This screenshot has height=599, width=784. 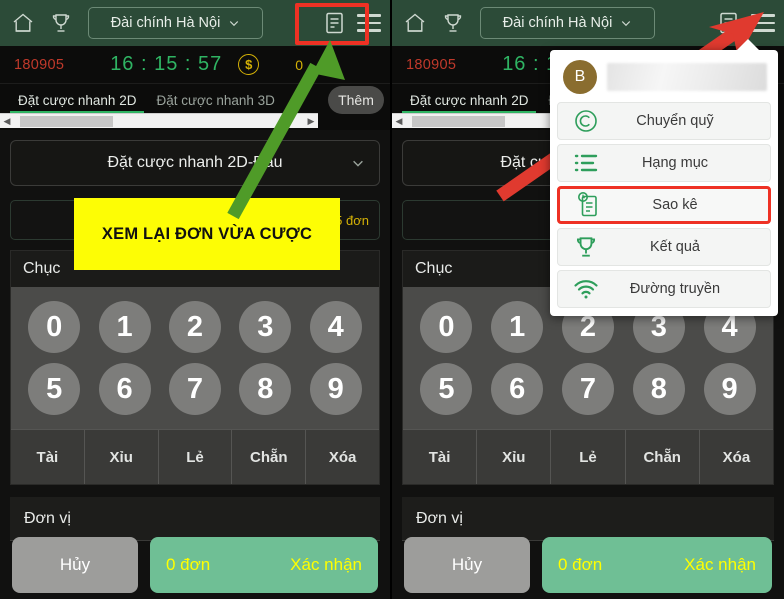 What do you see at coordinates (311, 121) in the screenshot?
I see `scroll-right-arrow: ▶` at bounding box center [311, 121].